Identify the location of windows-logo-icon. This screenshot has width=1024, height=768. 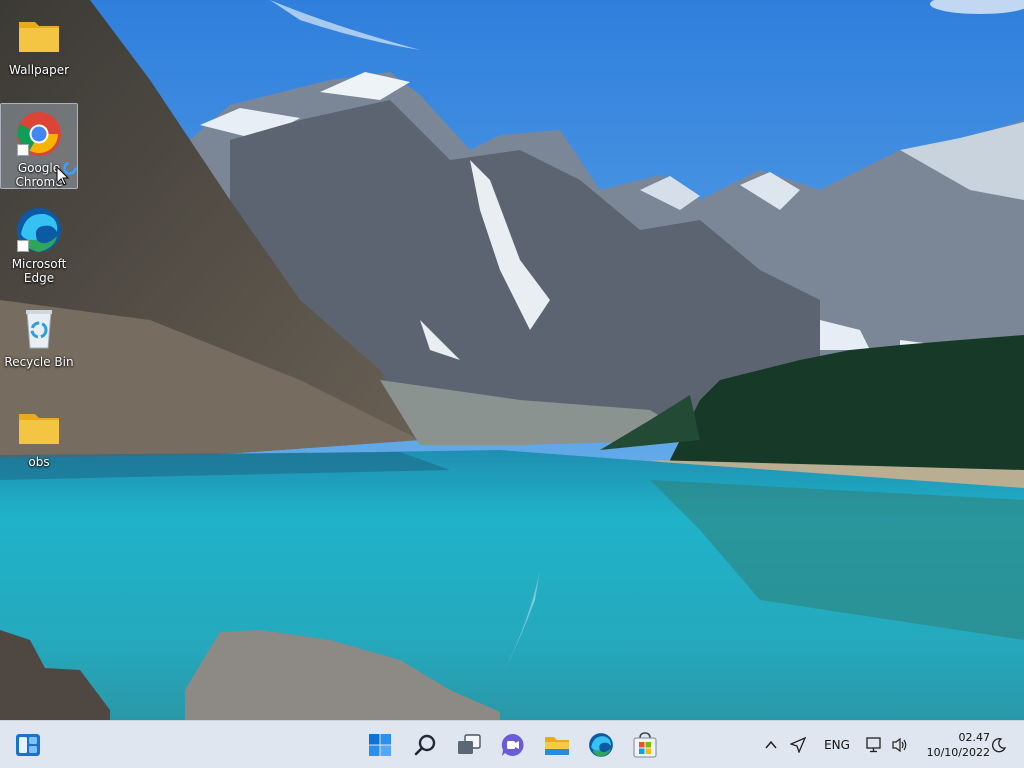
(380, 745).